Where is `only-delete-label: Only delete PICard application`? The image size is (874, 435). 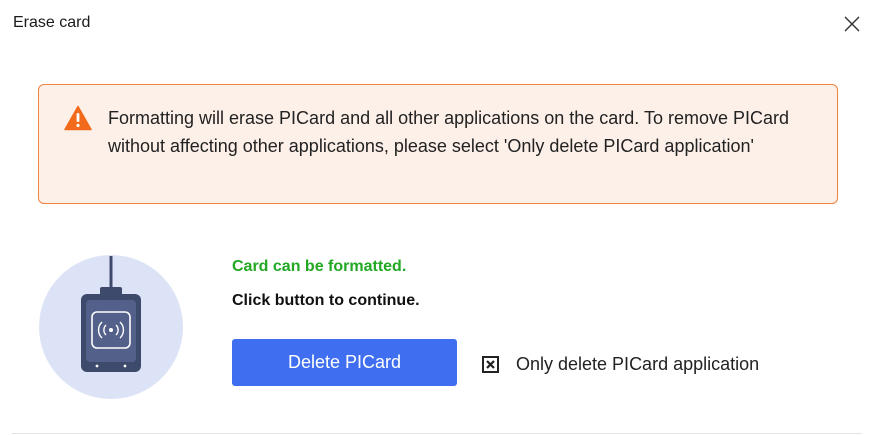 only-delete-label: Only delete PICard application is located at coordinates (638, 363).